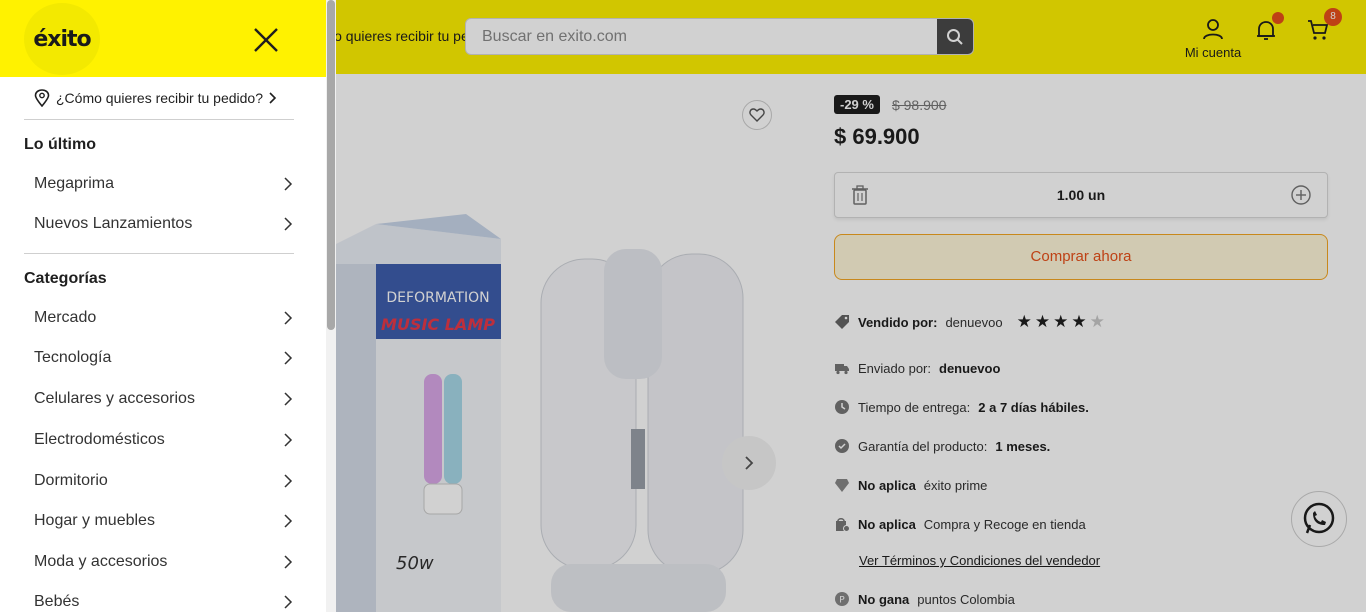  Describe the element at coordinates (101, 561) in the screenshot. I see `menu-item-label: Moda y accesorios` at that location.